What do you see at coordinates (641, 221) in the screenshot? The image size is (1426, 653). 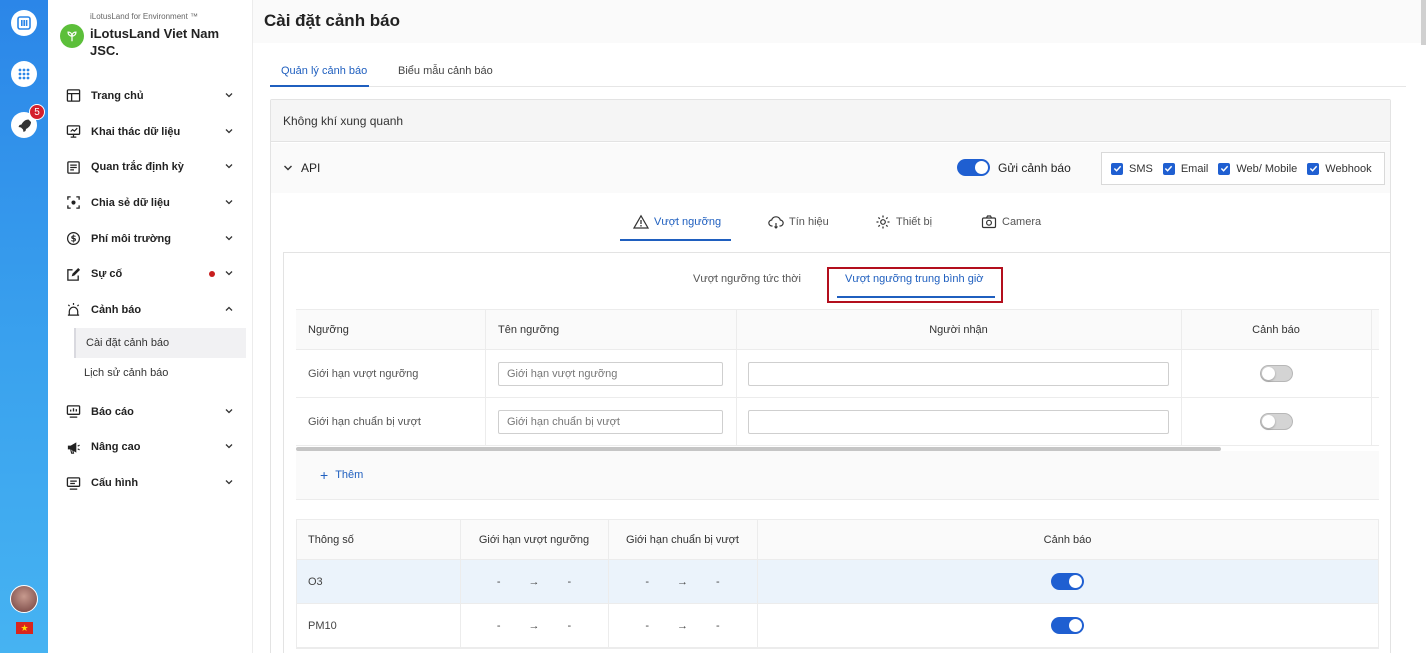 I see `warning-icon` at bounding box center [641, 221].